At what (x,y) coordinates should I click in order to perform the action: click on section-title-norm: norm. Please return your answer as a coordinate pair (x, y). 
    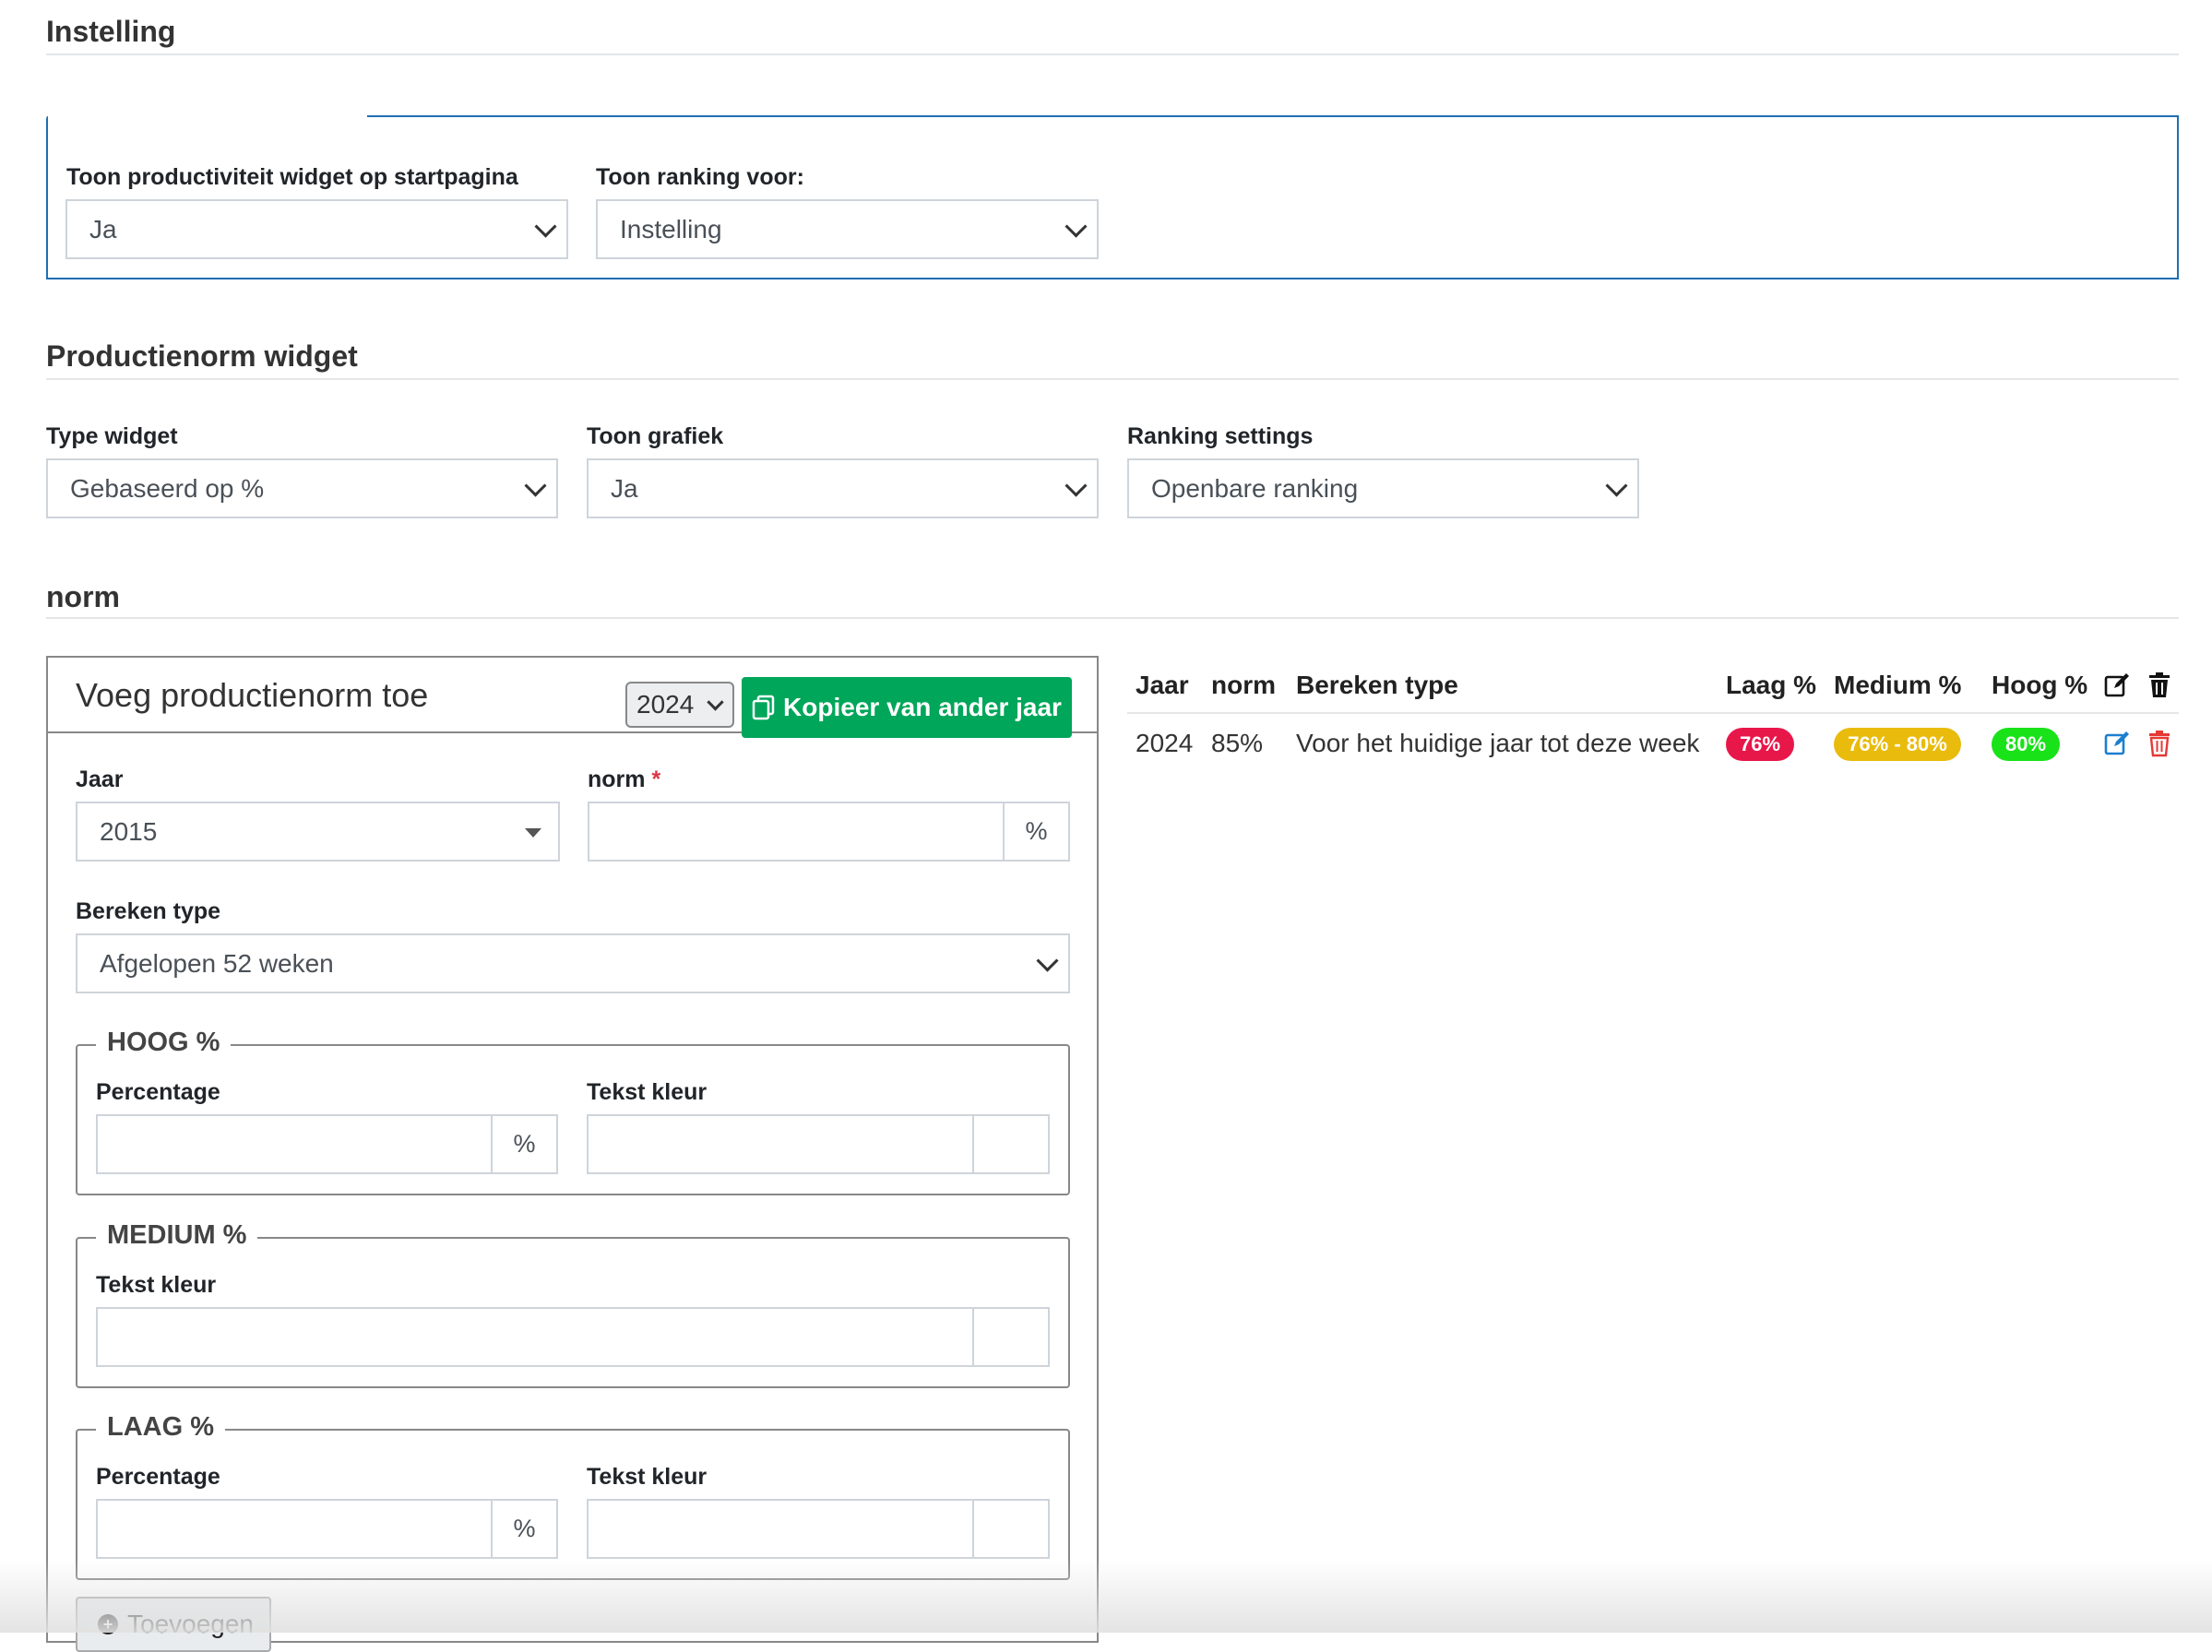
    Looking at the image, I should click on (83, 596).